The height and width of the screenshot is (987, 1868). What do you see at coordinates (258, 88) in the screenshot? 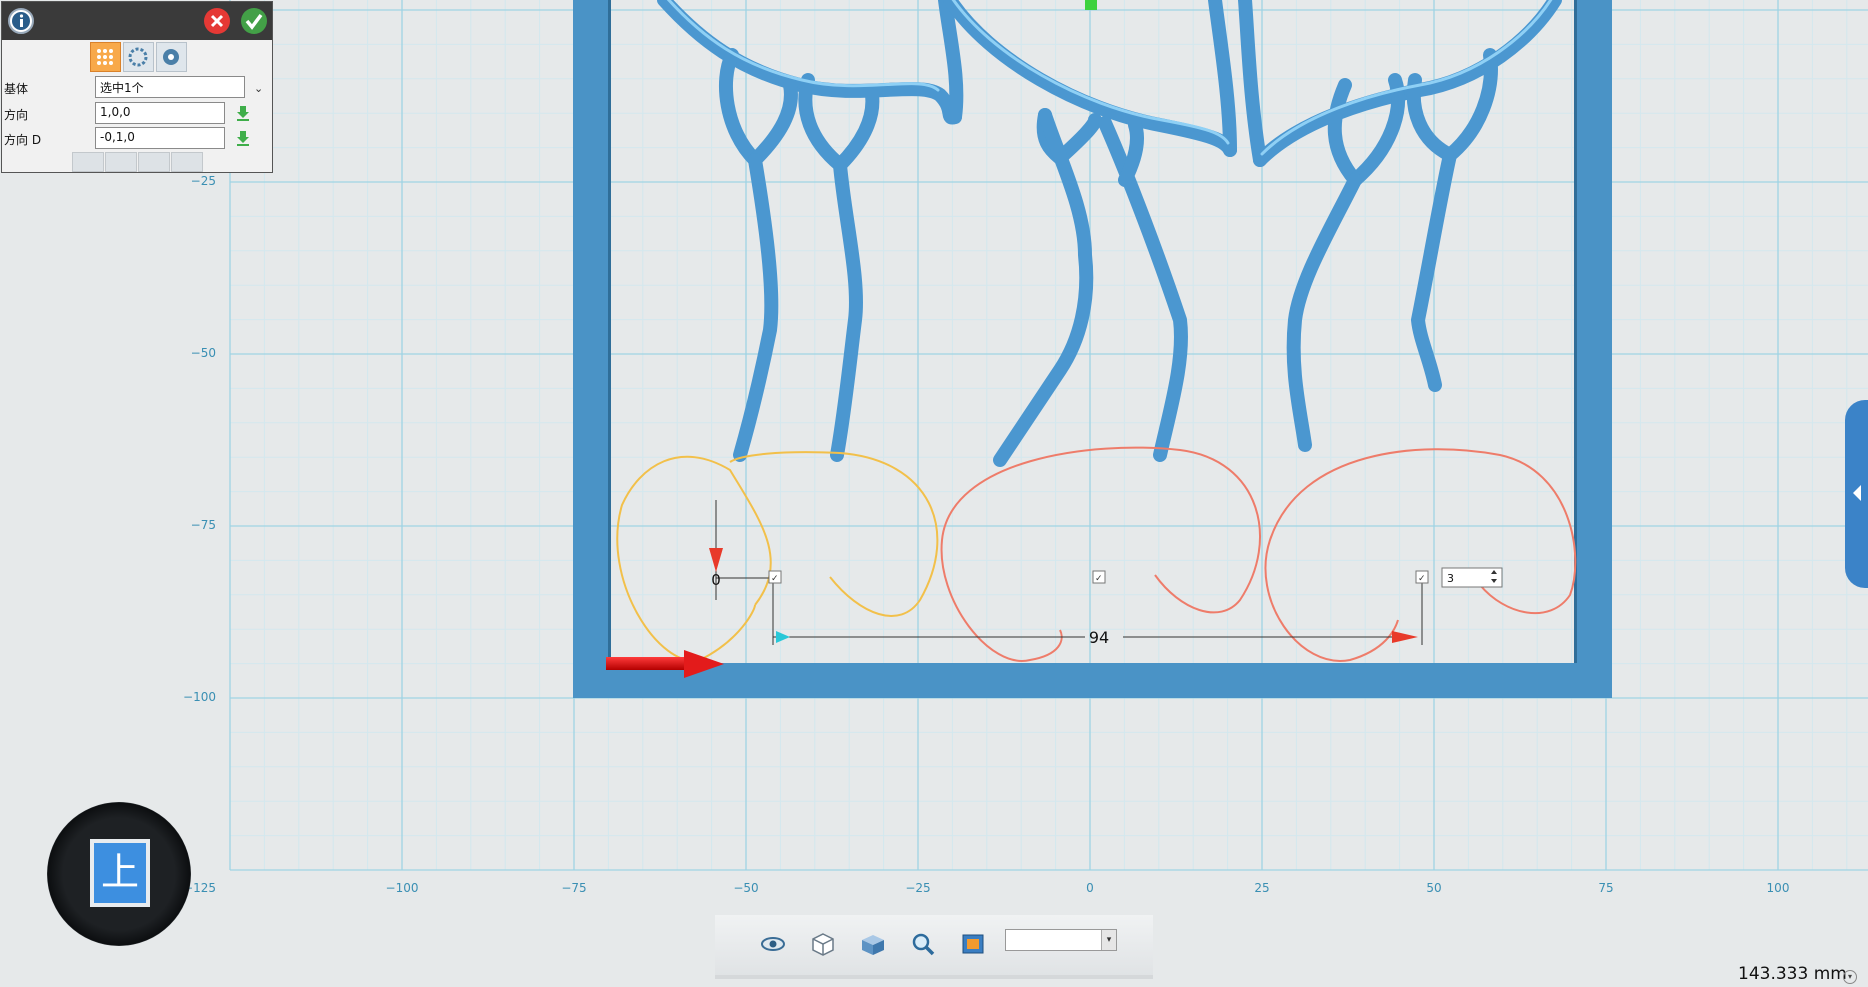
I see `chevron-down-icon: ⌄` at bounding box center [258, 88].